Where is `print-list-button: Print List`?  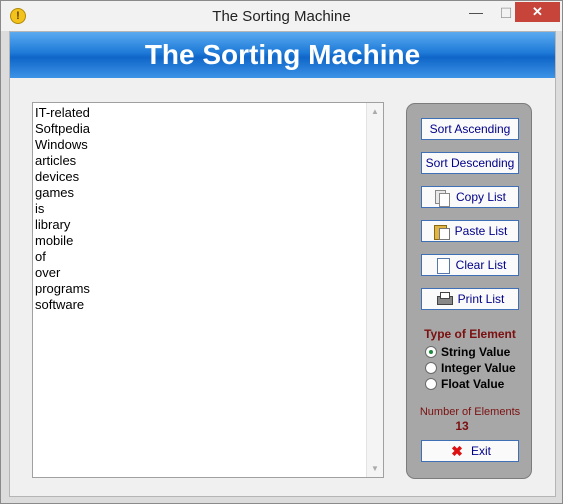 print-list-button: Print List is located at coordinates (470, 299).